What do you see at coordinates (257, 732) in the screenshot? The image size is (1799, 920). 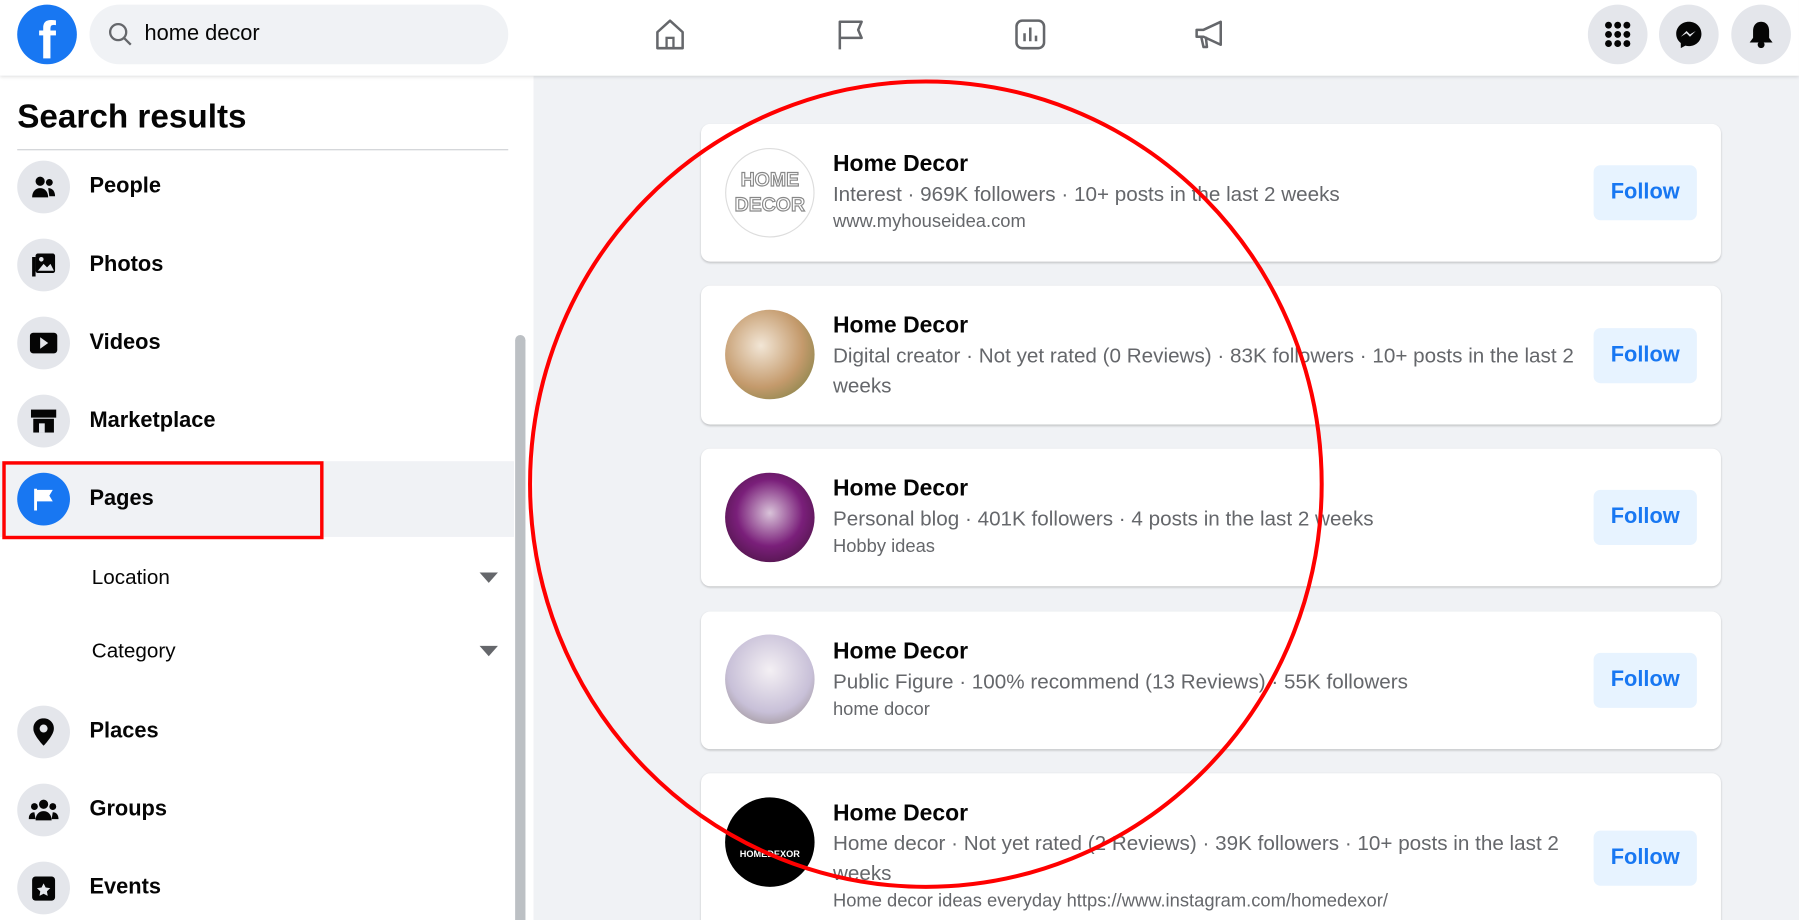 I see `sidebar-item-places: Places` at bounding box center [257, 732].